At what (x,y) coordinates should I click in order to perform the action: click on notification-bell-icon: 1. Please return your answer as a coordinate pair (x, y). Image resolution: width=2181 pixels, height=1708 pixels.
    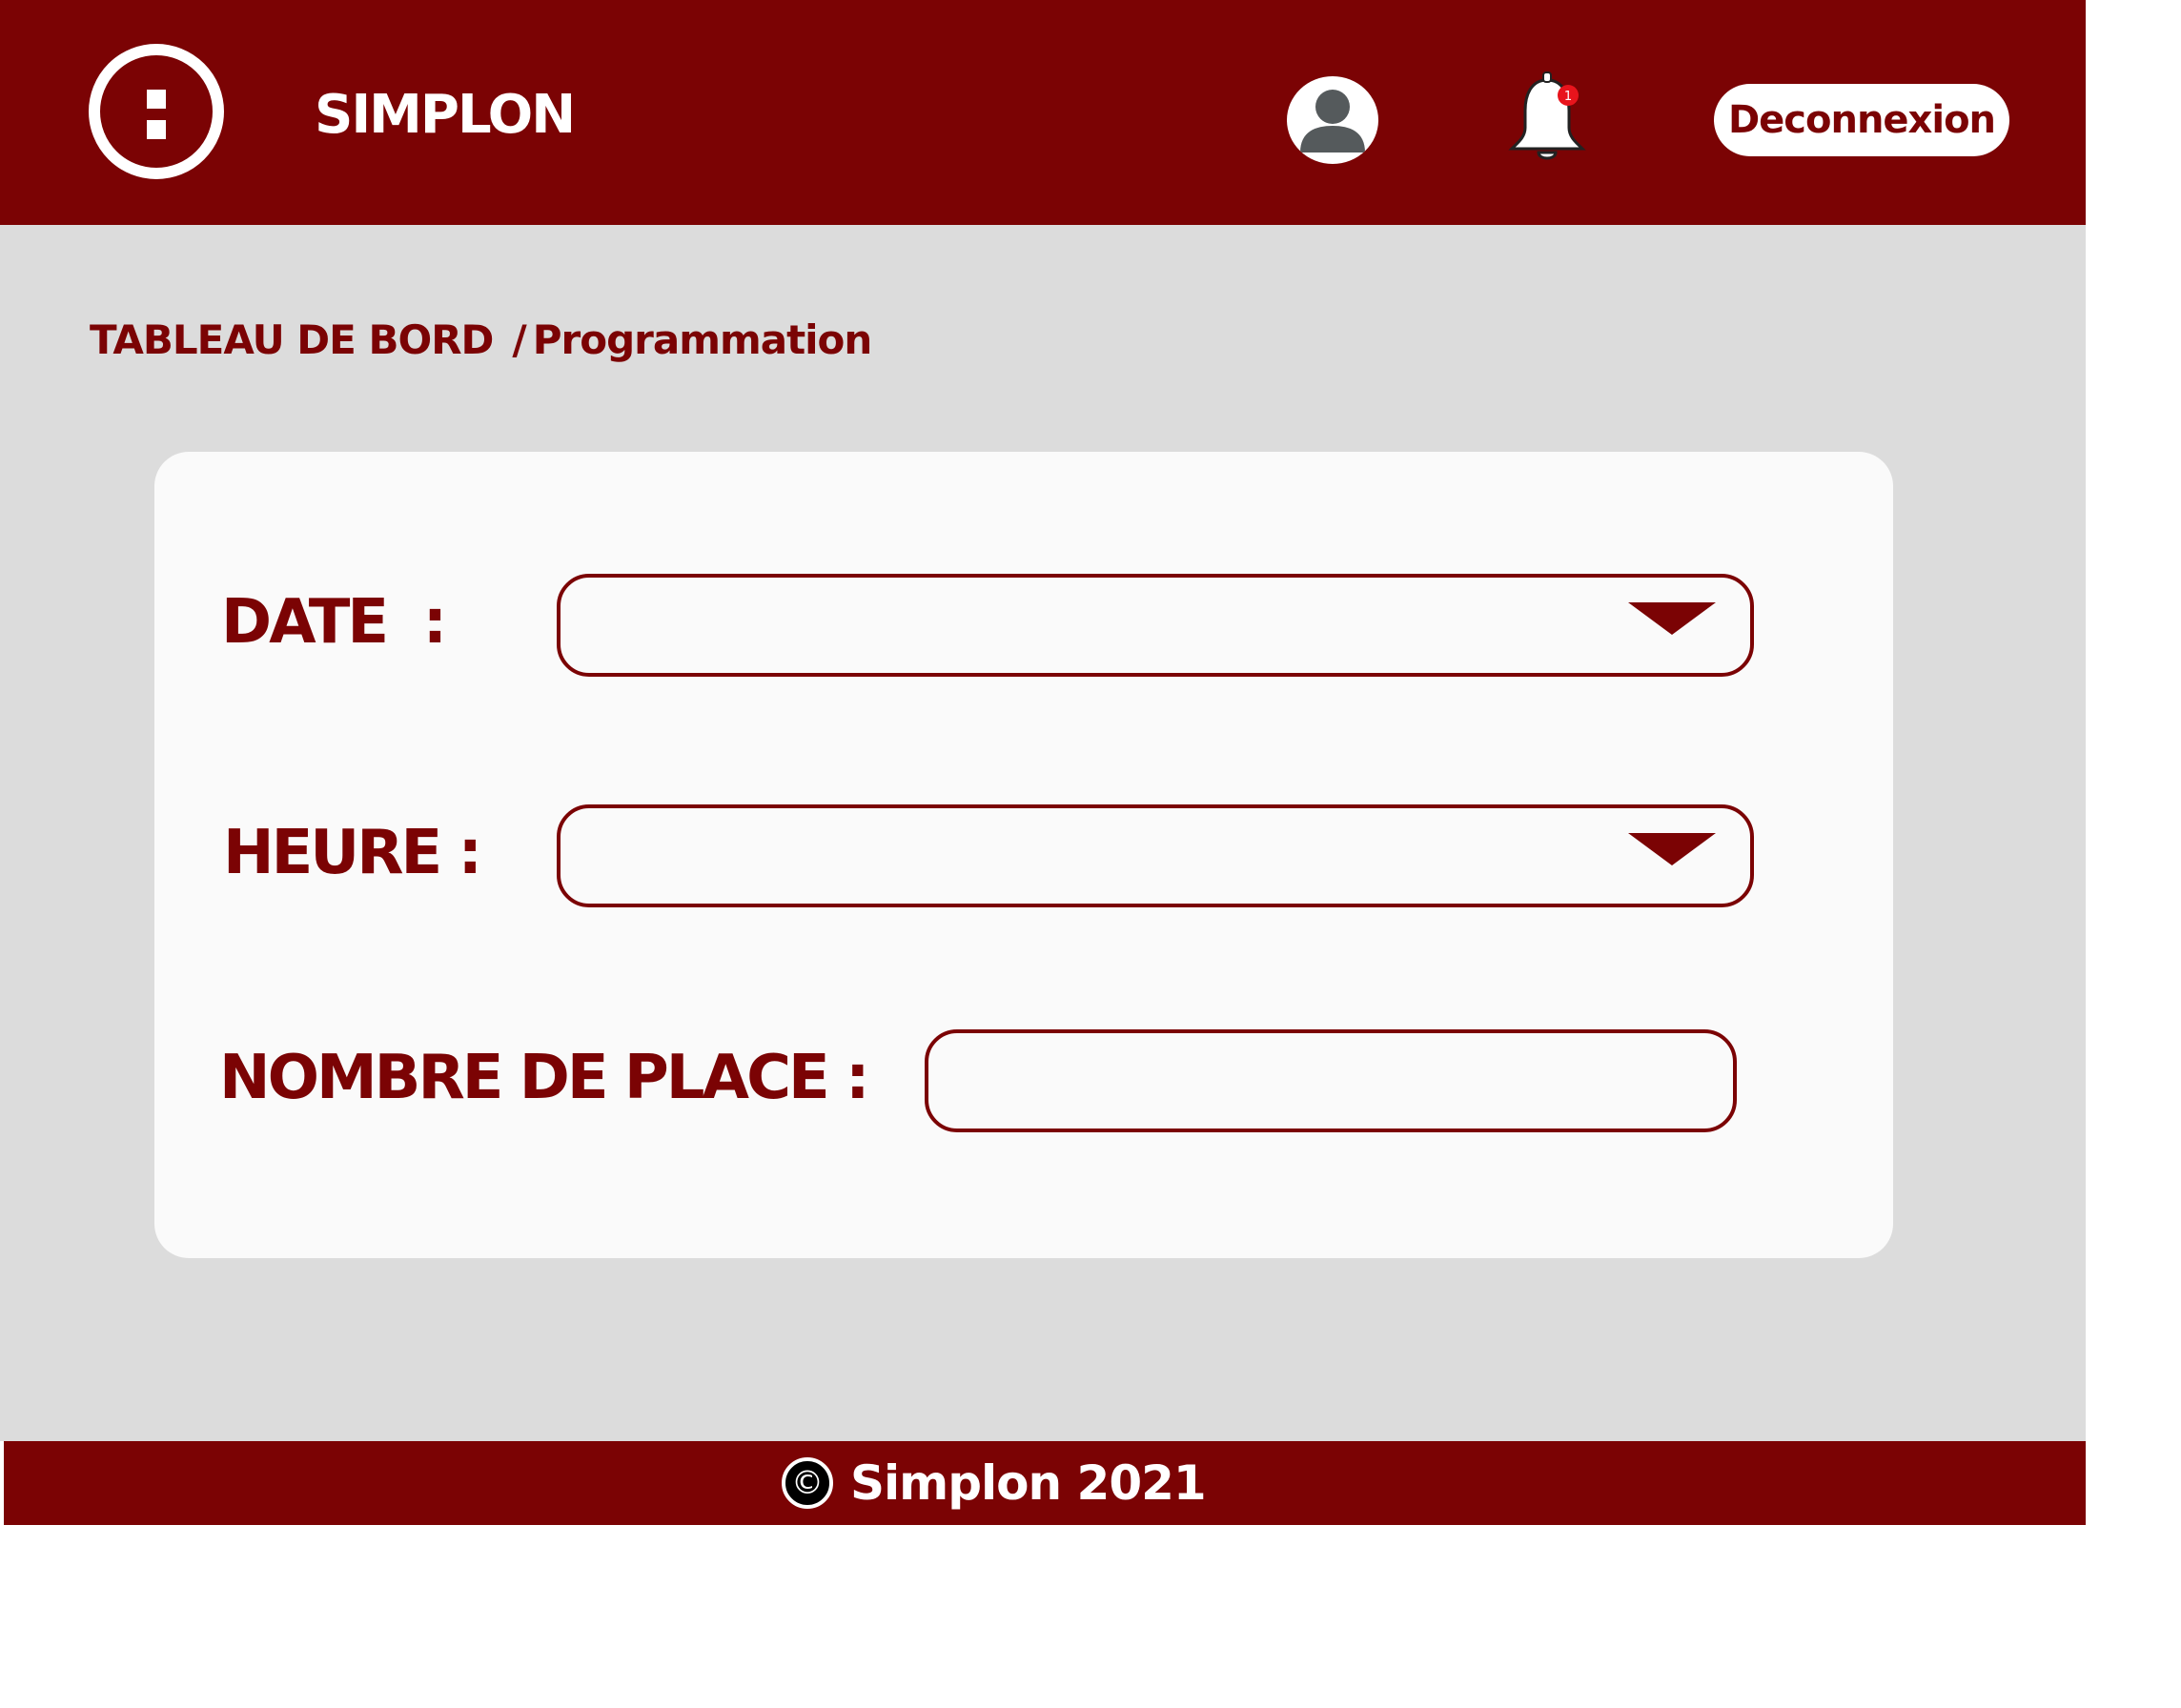
    Looking at the image, I should click on (1547, 120).